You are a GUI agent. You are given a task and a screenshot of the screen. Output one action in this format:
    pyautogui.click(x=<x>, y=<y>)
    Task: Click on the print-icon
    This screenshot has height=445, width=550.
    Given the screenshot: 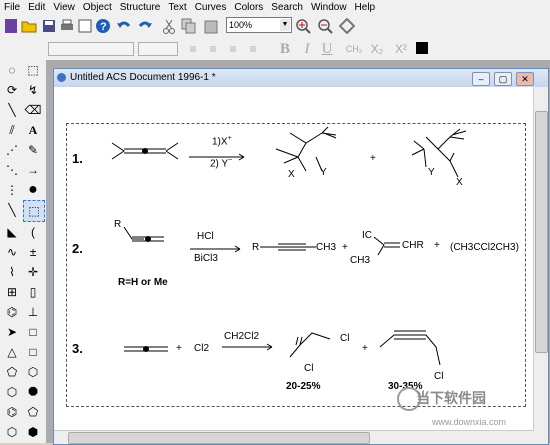 What is the action you would take?
    pyautogui.click(x=67, y=26)
    